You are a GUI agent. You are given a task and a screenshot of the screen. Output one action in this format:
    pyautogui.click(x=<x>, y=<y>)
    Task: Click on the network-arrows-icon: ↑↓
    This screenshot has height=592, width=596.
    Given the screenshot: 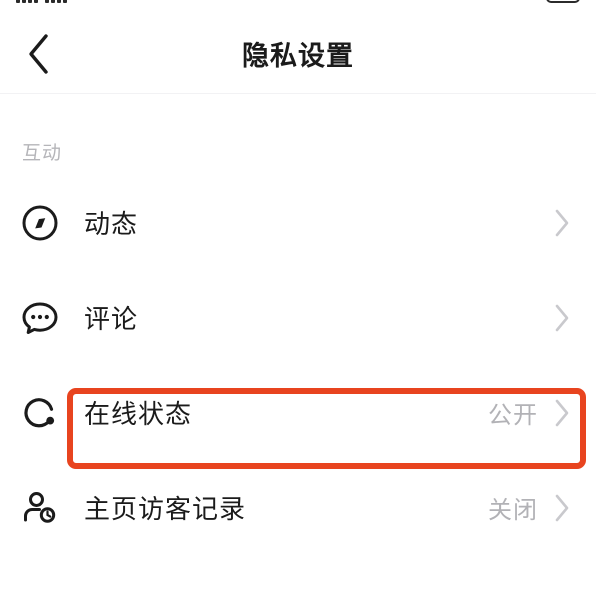 What is the action you would take?
    pyautogui.click(x=171, y=1)
    